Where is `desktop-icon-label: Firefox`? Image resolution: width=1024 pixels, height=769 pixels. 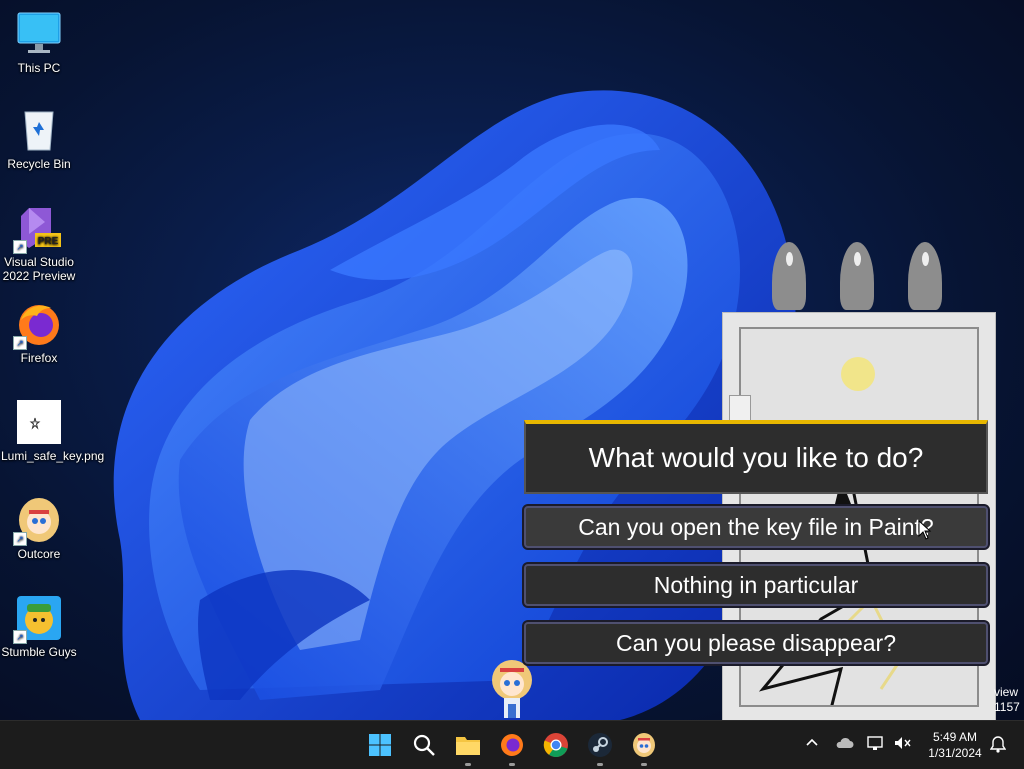 desktop-icon-label: Firefox is located at coordinates (39, 358).